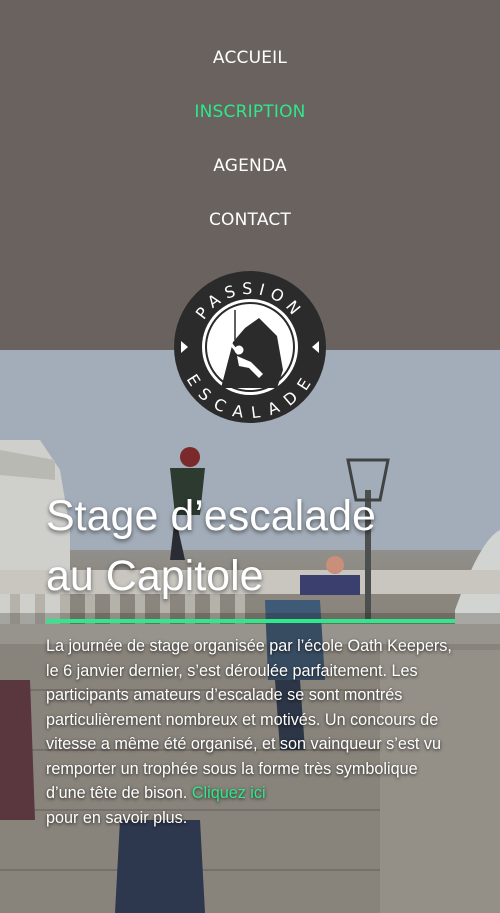  I want to click on after-link-text: pour en savoir plus., so click(117, 817).